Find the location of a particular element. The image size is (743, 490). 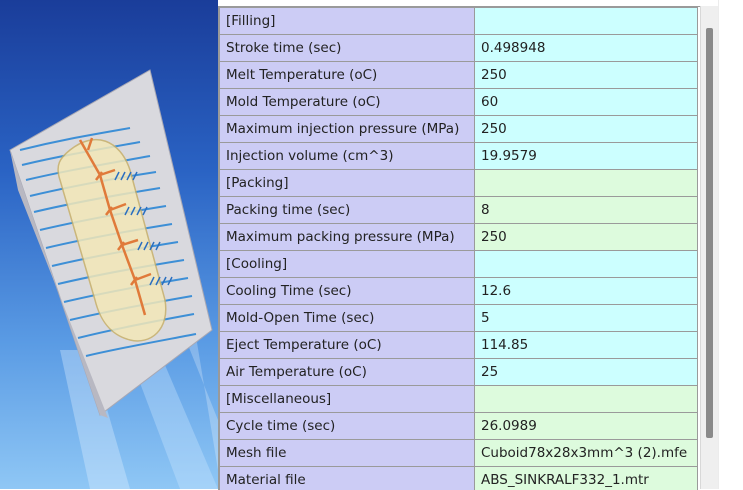

table-row: Melt Temperature (oC)250 is located at coordinates (459, 75).